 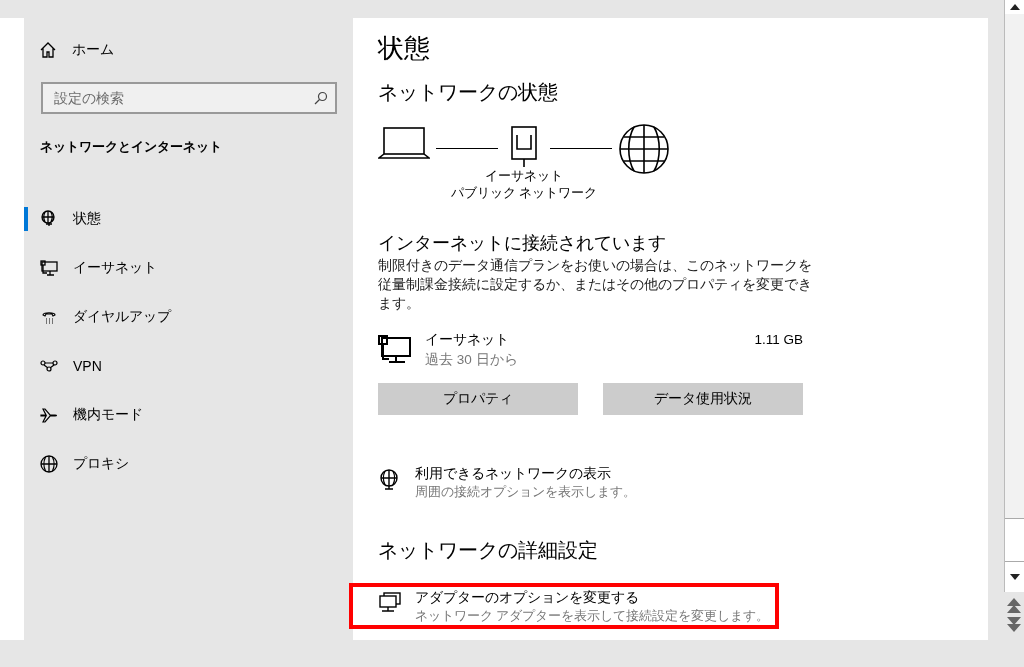 I want to click on link-description: 周囲の接続オプションを表示します。, so click(x=525, y=492).